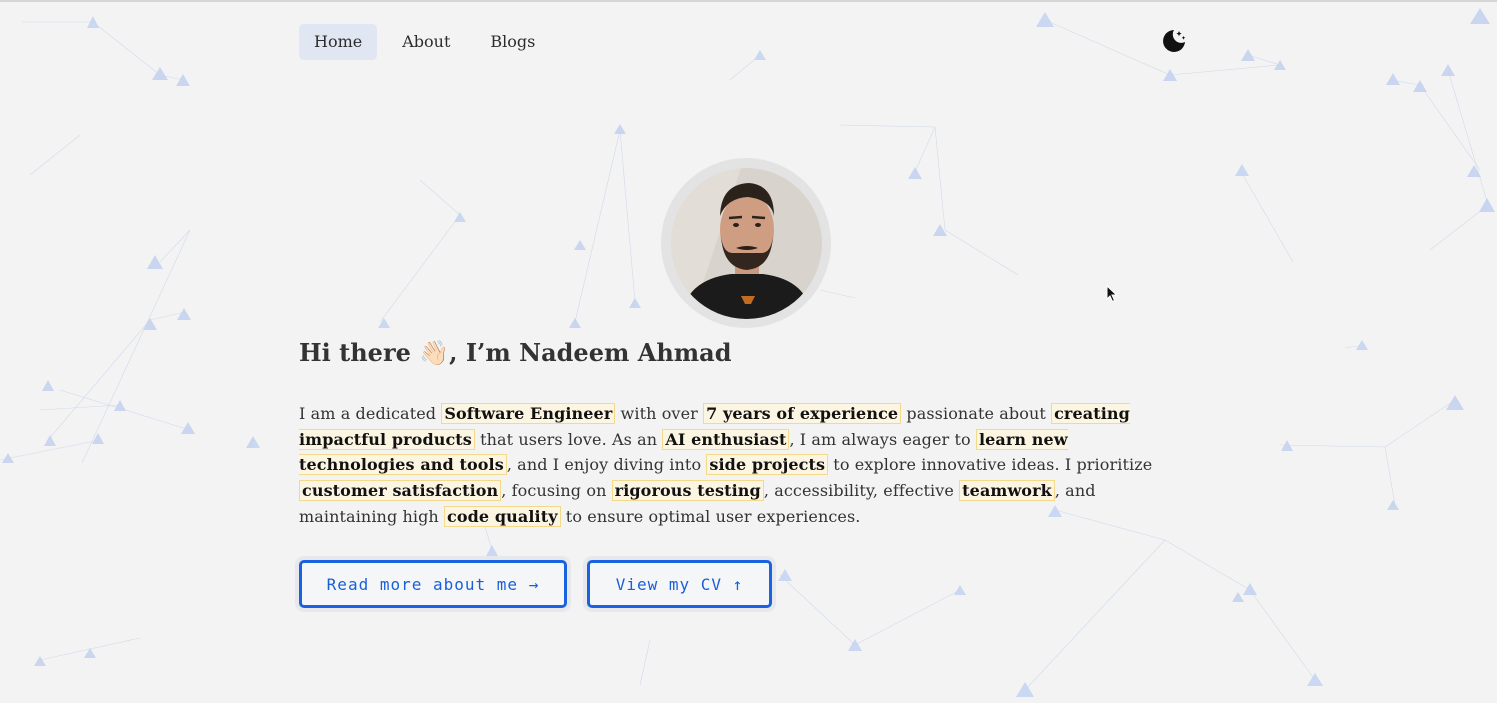  Describe the element at coordinates (556, 491) in the screenshot. I see `bio-text: , focusing on` at that location.